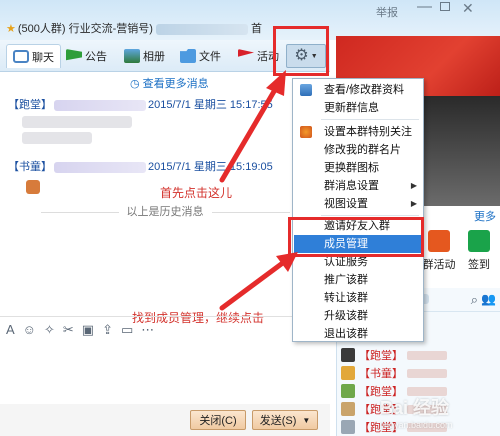  What do you see at coordinates (358, 150) in the screenshot?
I see `menu-item-edit-card: 修改我的群名片` at bounding box center [358, 150].